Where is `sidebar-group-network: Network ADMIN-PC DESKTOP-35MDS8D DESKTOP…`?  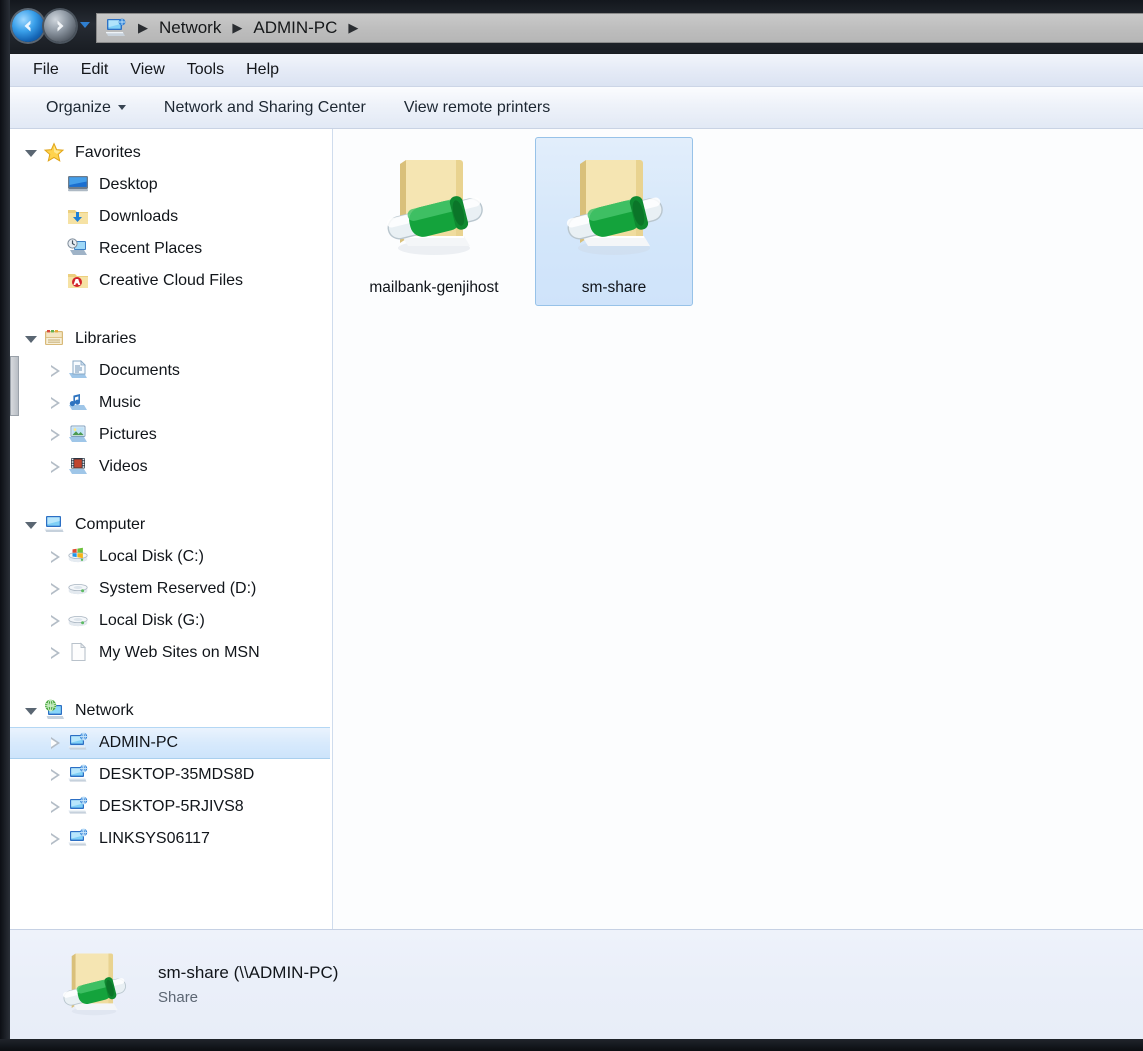 sidebar-group-network: Network ADMIN-PC DESKTOP-35MDS8D DESKTOP… is located at coordinates (171, 775).